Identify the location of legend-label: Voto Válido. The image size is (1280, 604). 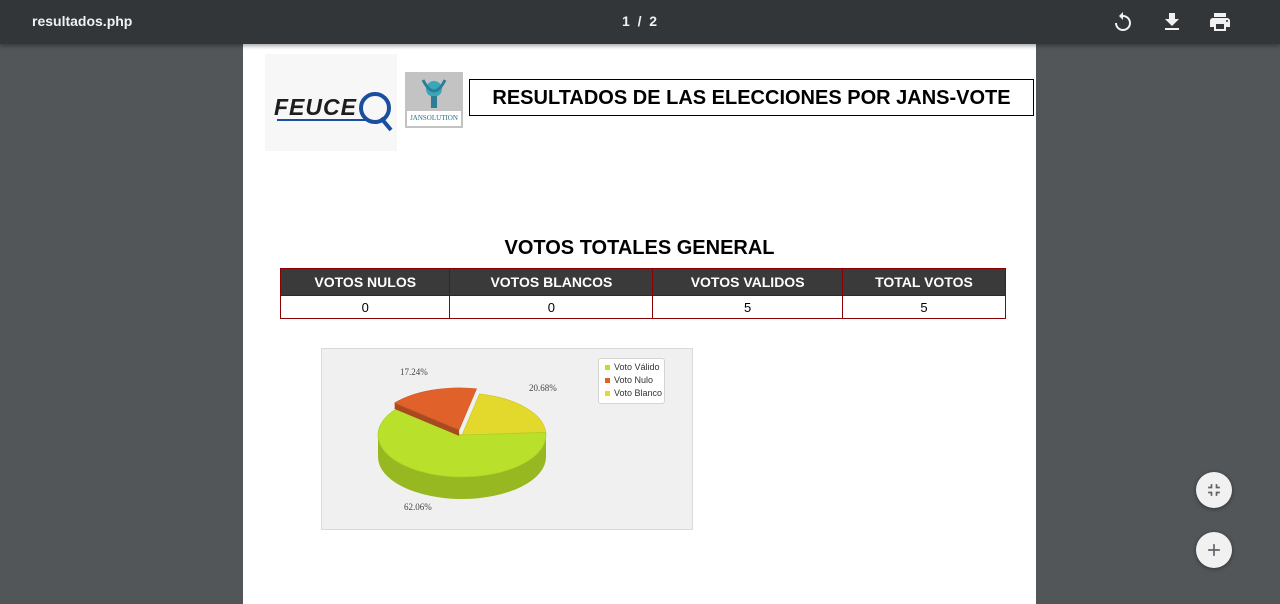
(637, 367).